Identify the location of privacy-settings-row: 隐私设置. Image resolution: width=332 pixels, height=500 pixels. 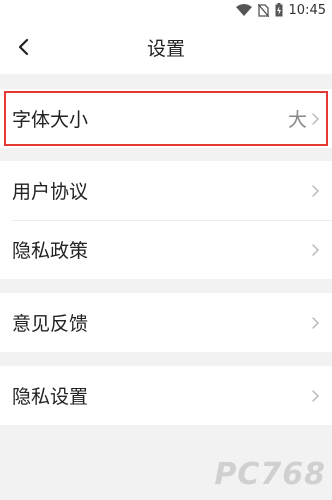
(166, 395).